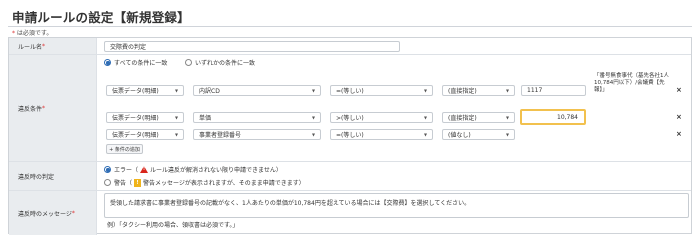 The width and height of the screenshot is (700, 241). What do you see at coordinates (101, 17) in the screenshot?
I see `page-title: 申請ルールの設定【新規登録】` at bounding box center [101, 17].